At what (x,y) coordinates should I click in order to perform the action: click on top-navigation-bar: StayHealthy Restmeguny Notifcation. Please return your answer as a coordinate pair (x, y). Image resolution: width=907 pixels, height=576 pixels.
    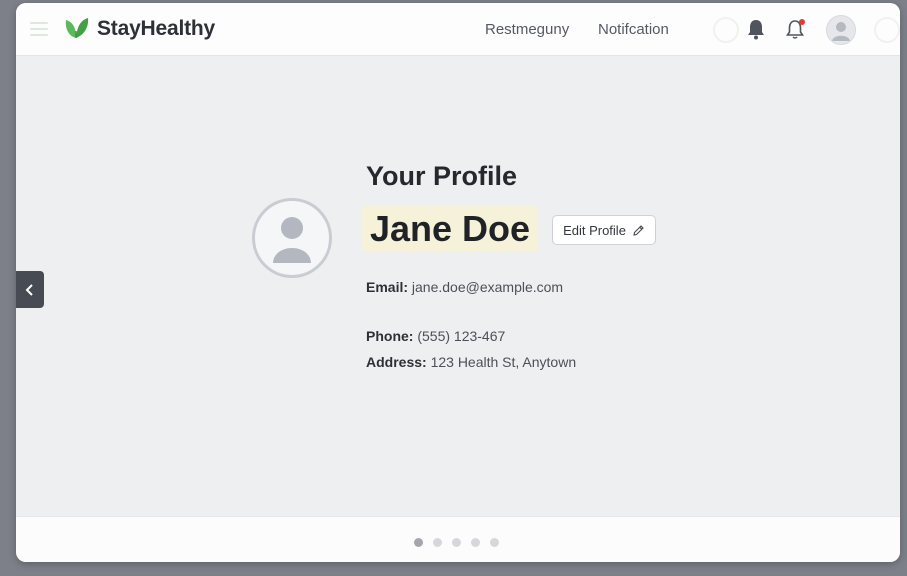
    Looking at the image, I should click on (458, 29).